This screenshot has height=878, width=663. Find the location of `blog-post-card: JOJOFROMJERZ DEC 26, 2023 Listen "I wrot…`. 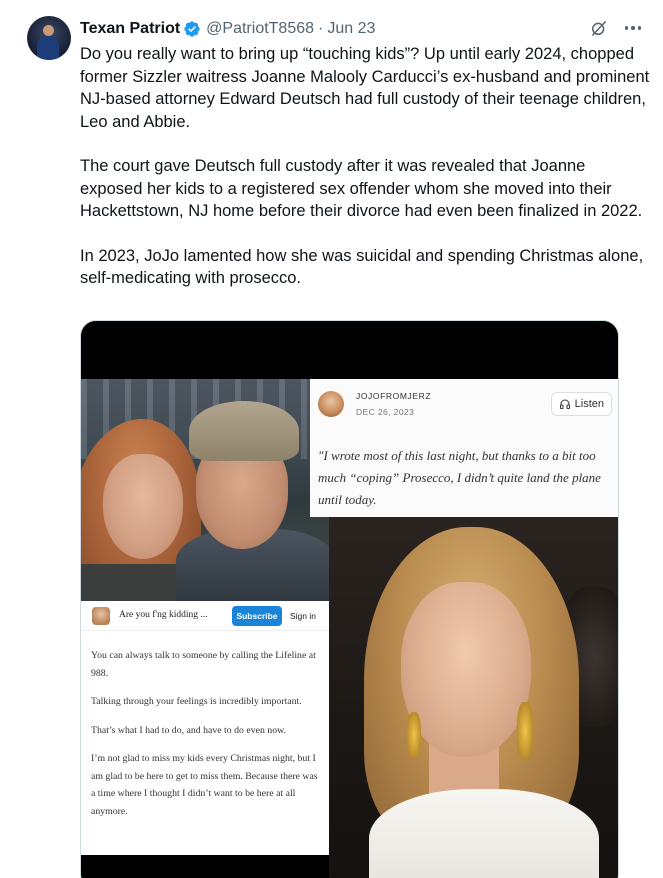

blog-post-card: JOJOFROMJERZ DEC 26, 2023 Listen "I wrot… is located at coordinates (464, 448).